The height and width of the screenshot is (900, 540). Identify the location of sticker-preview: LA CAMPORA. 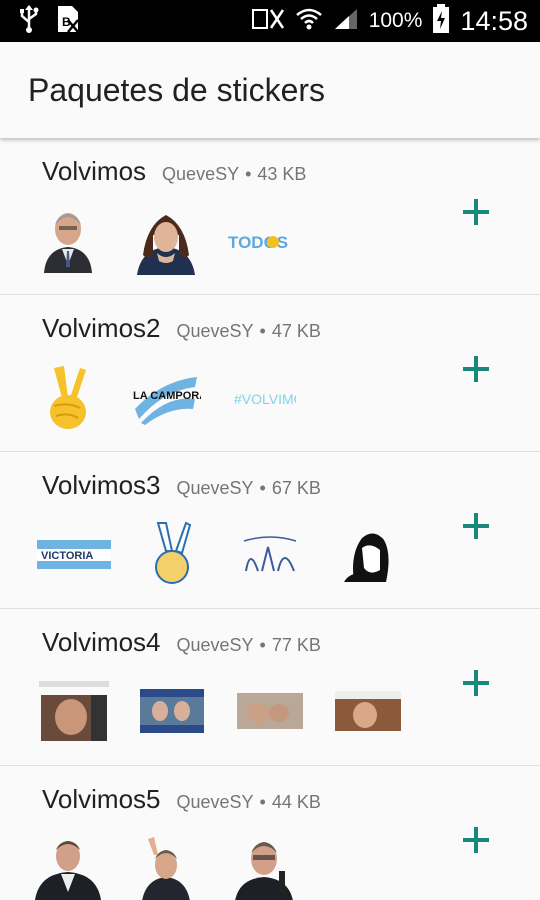
(166, 397).